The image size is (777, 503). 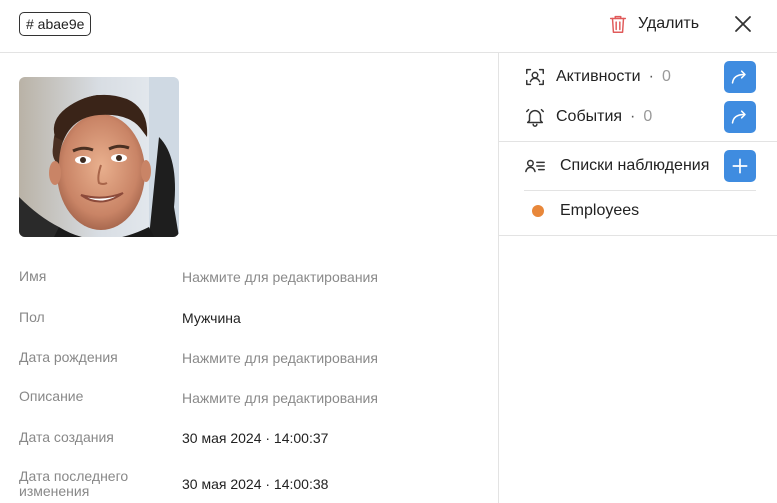 I want to click on field-value-birthdate: Нажмите для редактирования, so click(x=280, y=358).